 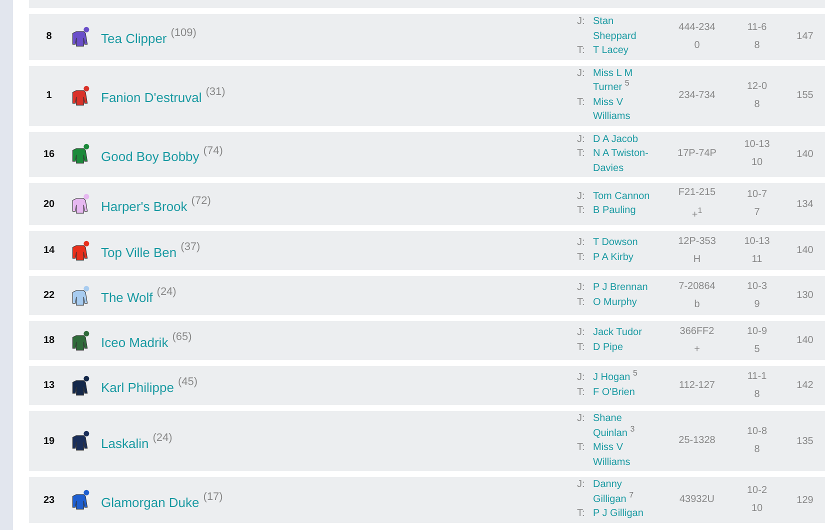 I want to click on weight-text: 10-8, so click(x=756, y=432).